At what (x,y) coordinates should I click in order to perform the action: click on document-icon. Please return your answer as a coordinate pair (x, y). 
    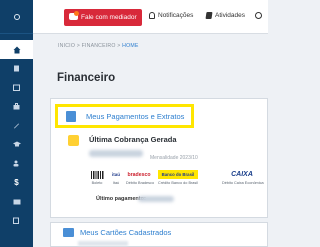
    Looking at the image, I should click on (71, 116).